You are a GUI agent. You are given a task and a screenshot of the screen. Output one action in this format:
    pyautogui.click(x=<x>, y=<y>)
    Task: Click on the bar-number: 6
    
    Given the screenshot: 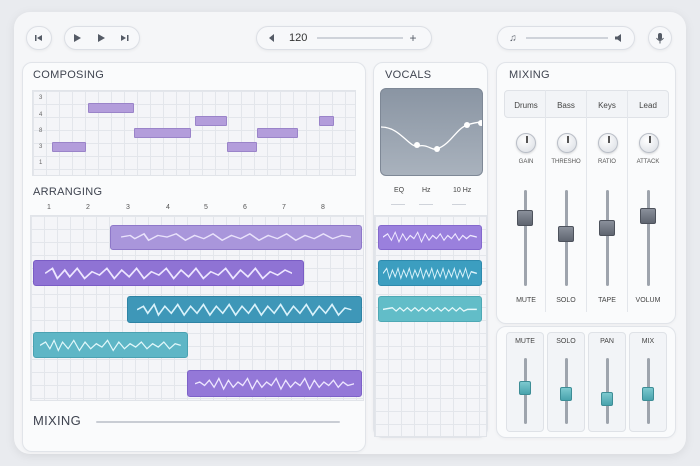 What is the action you would take?
    pyautogui.click(x=245, y=207)
    